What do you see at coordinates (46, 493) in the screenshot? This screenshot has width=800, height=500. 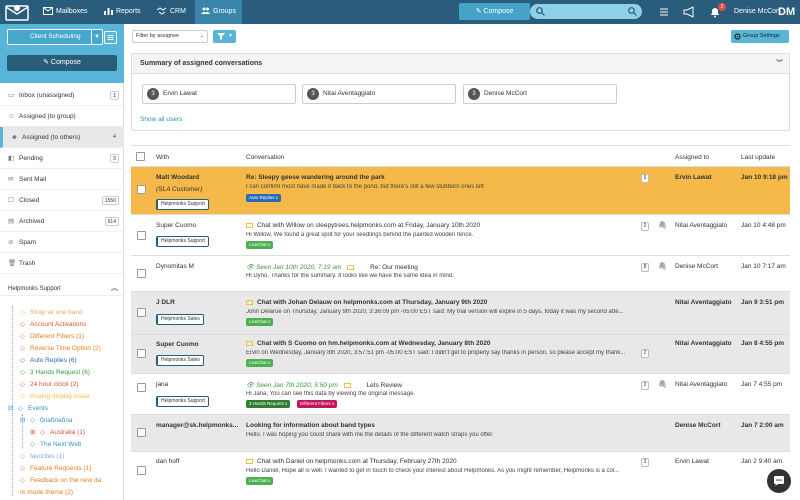 I see `tag-item-continued: rk mode theme (2)` at bounding box center [46, 493].